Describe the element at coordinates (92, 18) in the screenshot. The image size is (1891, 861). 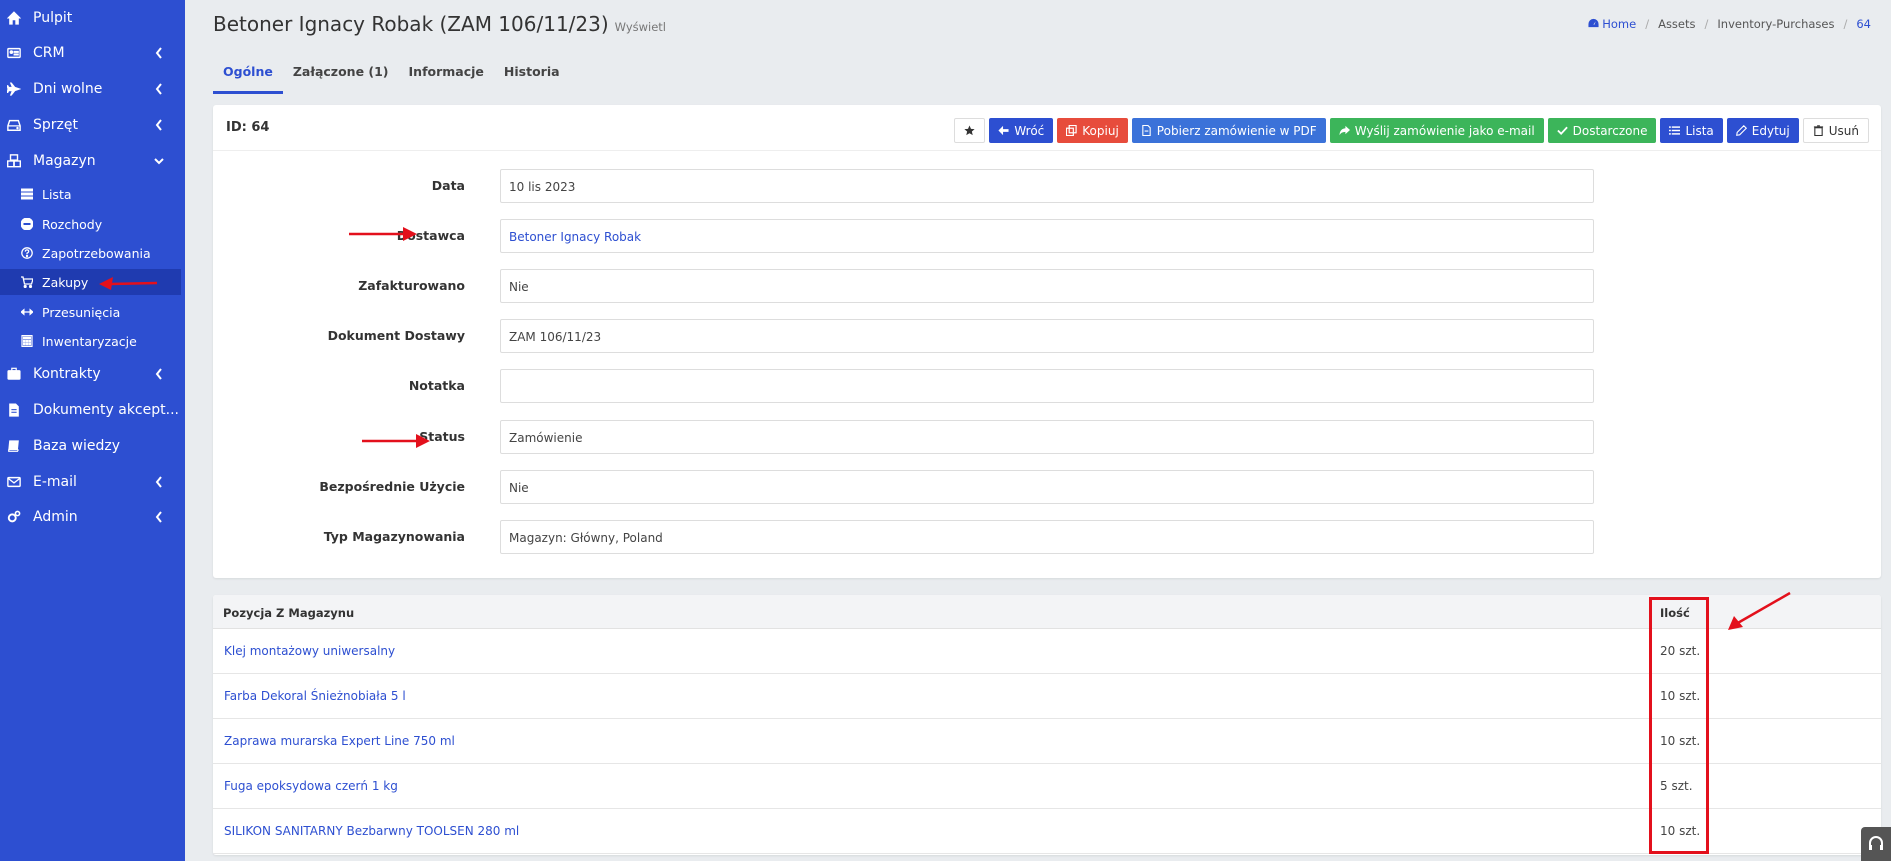
I see `sidebar-item-pulpit: Pulpit` at that location.